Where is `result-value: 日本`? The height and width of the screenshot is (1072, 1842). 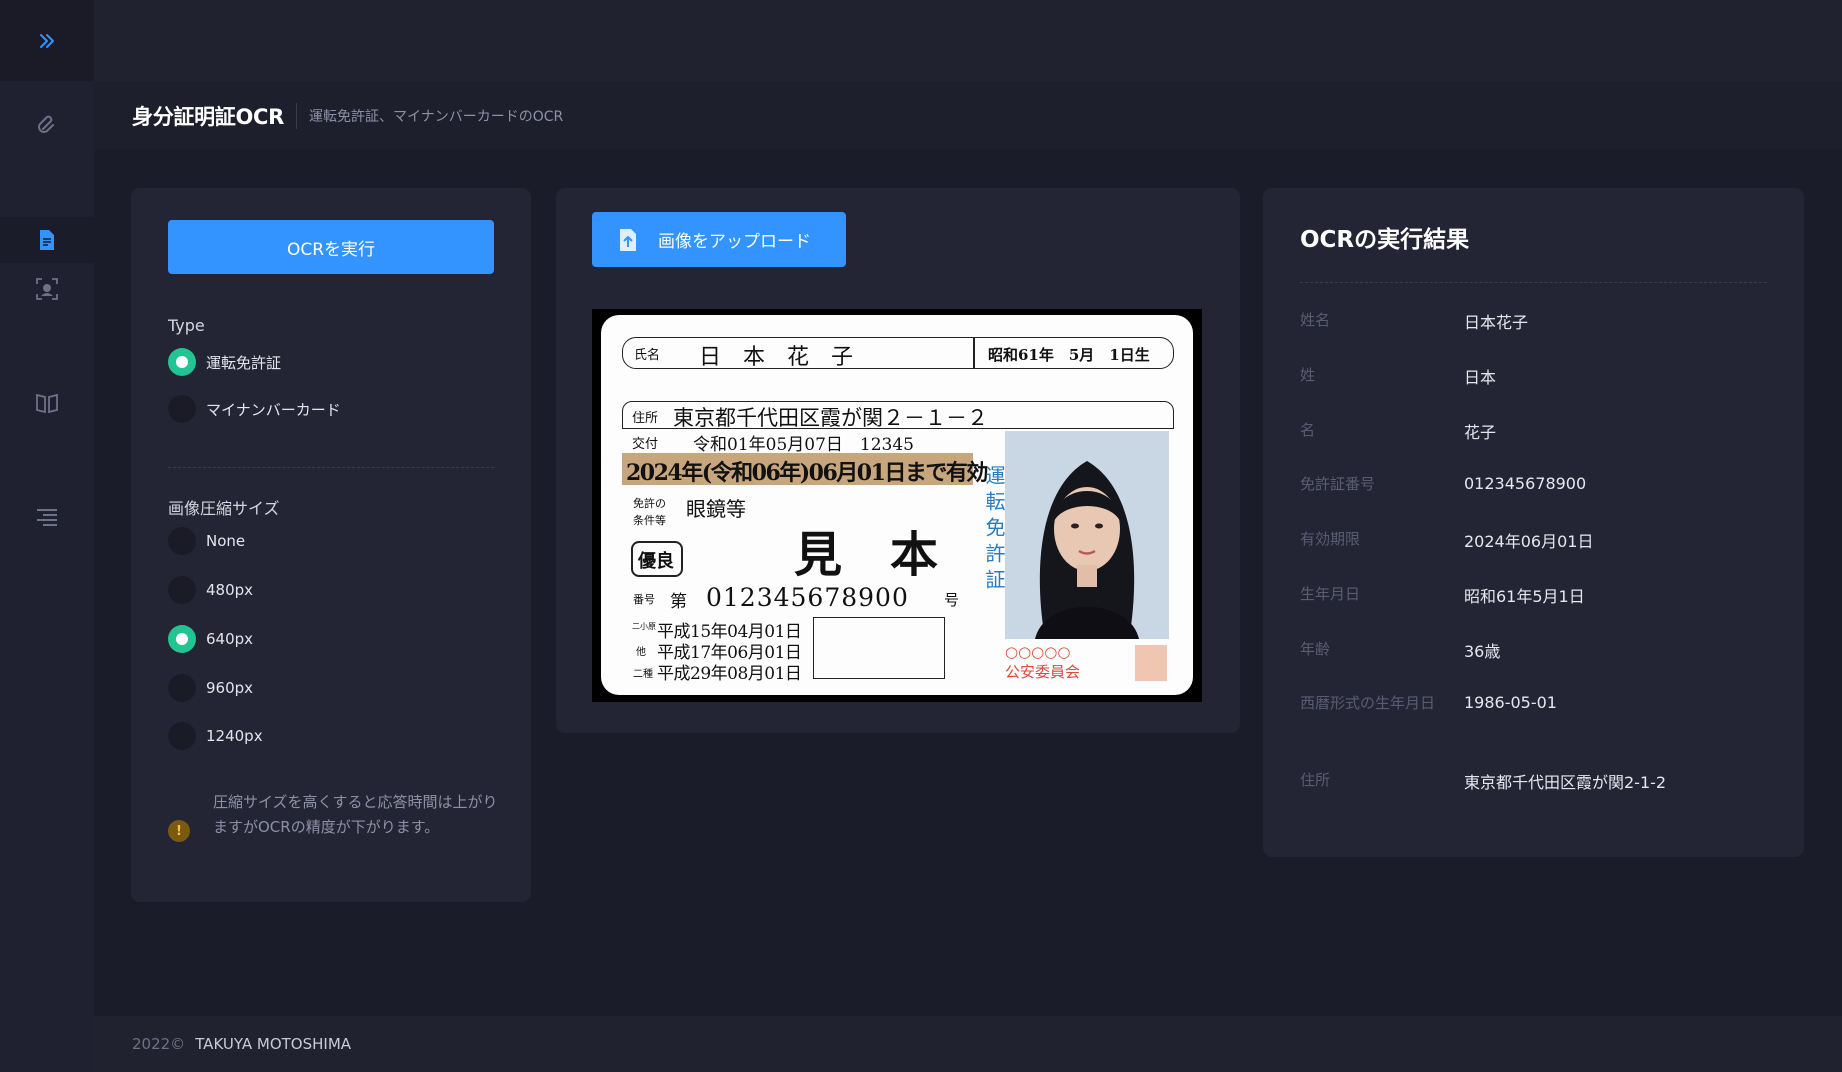
result-value: 日本 is located at coordinates (1480, 377).